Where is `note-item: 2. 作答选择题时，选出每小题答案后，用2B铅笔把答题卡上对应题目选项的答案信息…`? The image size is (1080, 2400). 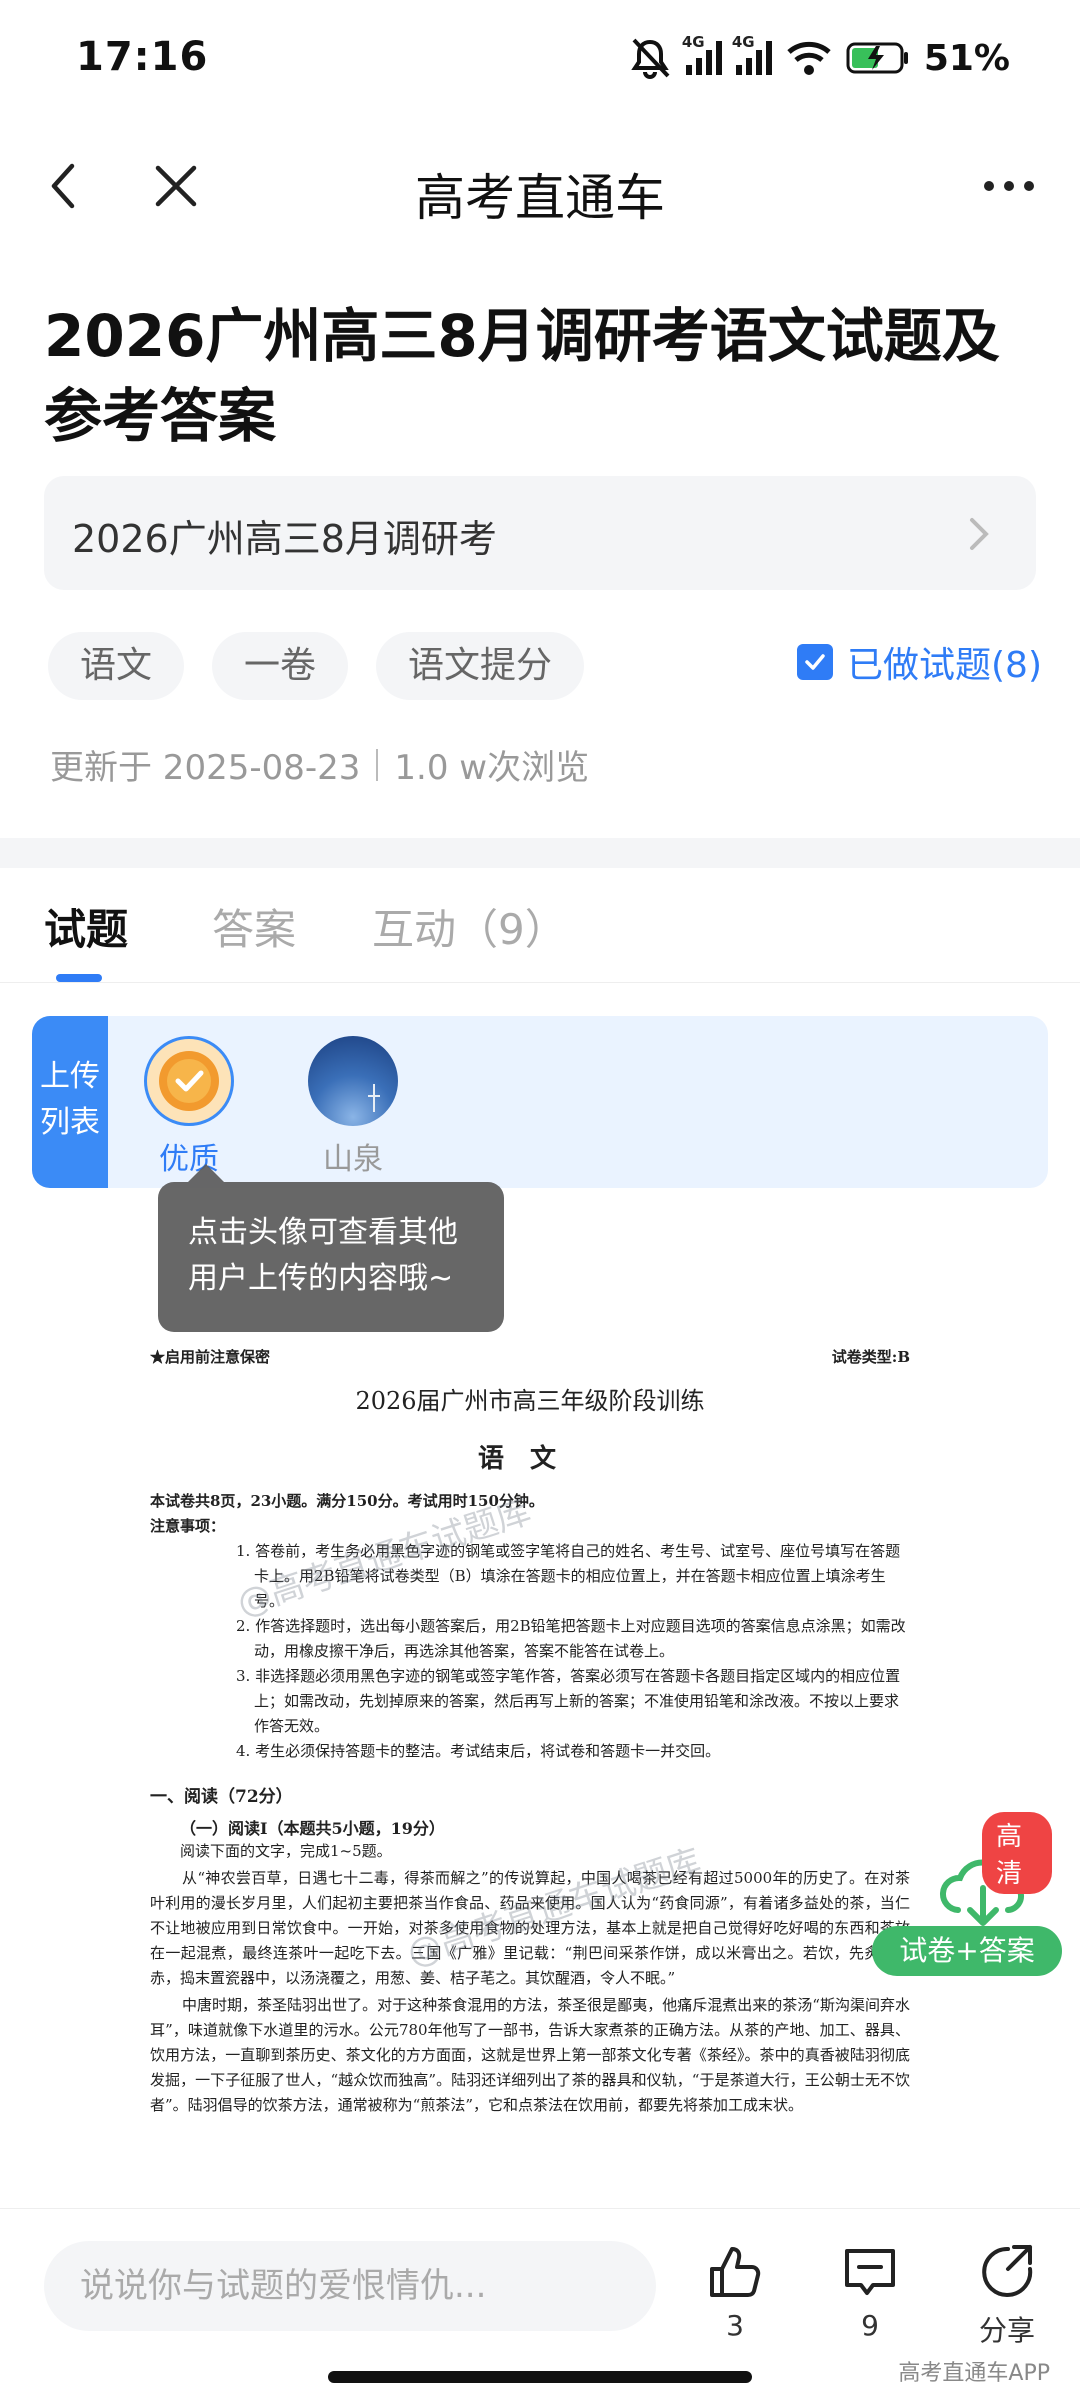 note-item: 2. 作答选择题时，选出每小题答案后，用2B铅笔把答题卡上对应题目选项的答案信息… is located at coordinates (571, 1638).